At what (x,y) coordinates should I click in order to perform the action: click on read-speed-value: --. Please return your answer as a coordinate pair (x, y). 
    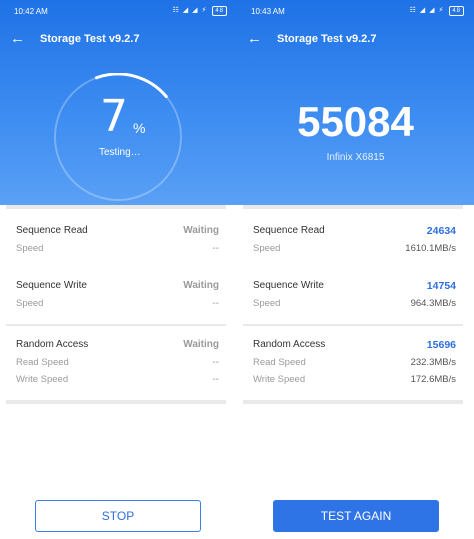
    Looking at the image, I should click on (215, 362).